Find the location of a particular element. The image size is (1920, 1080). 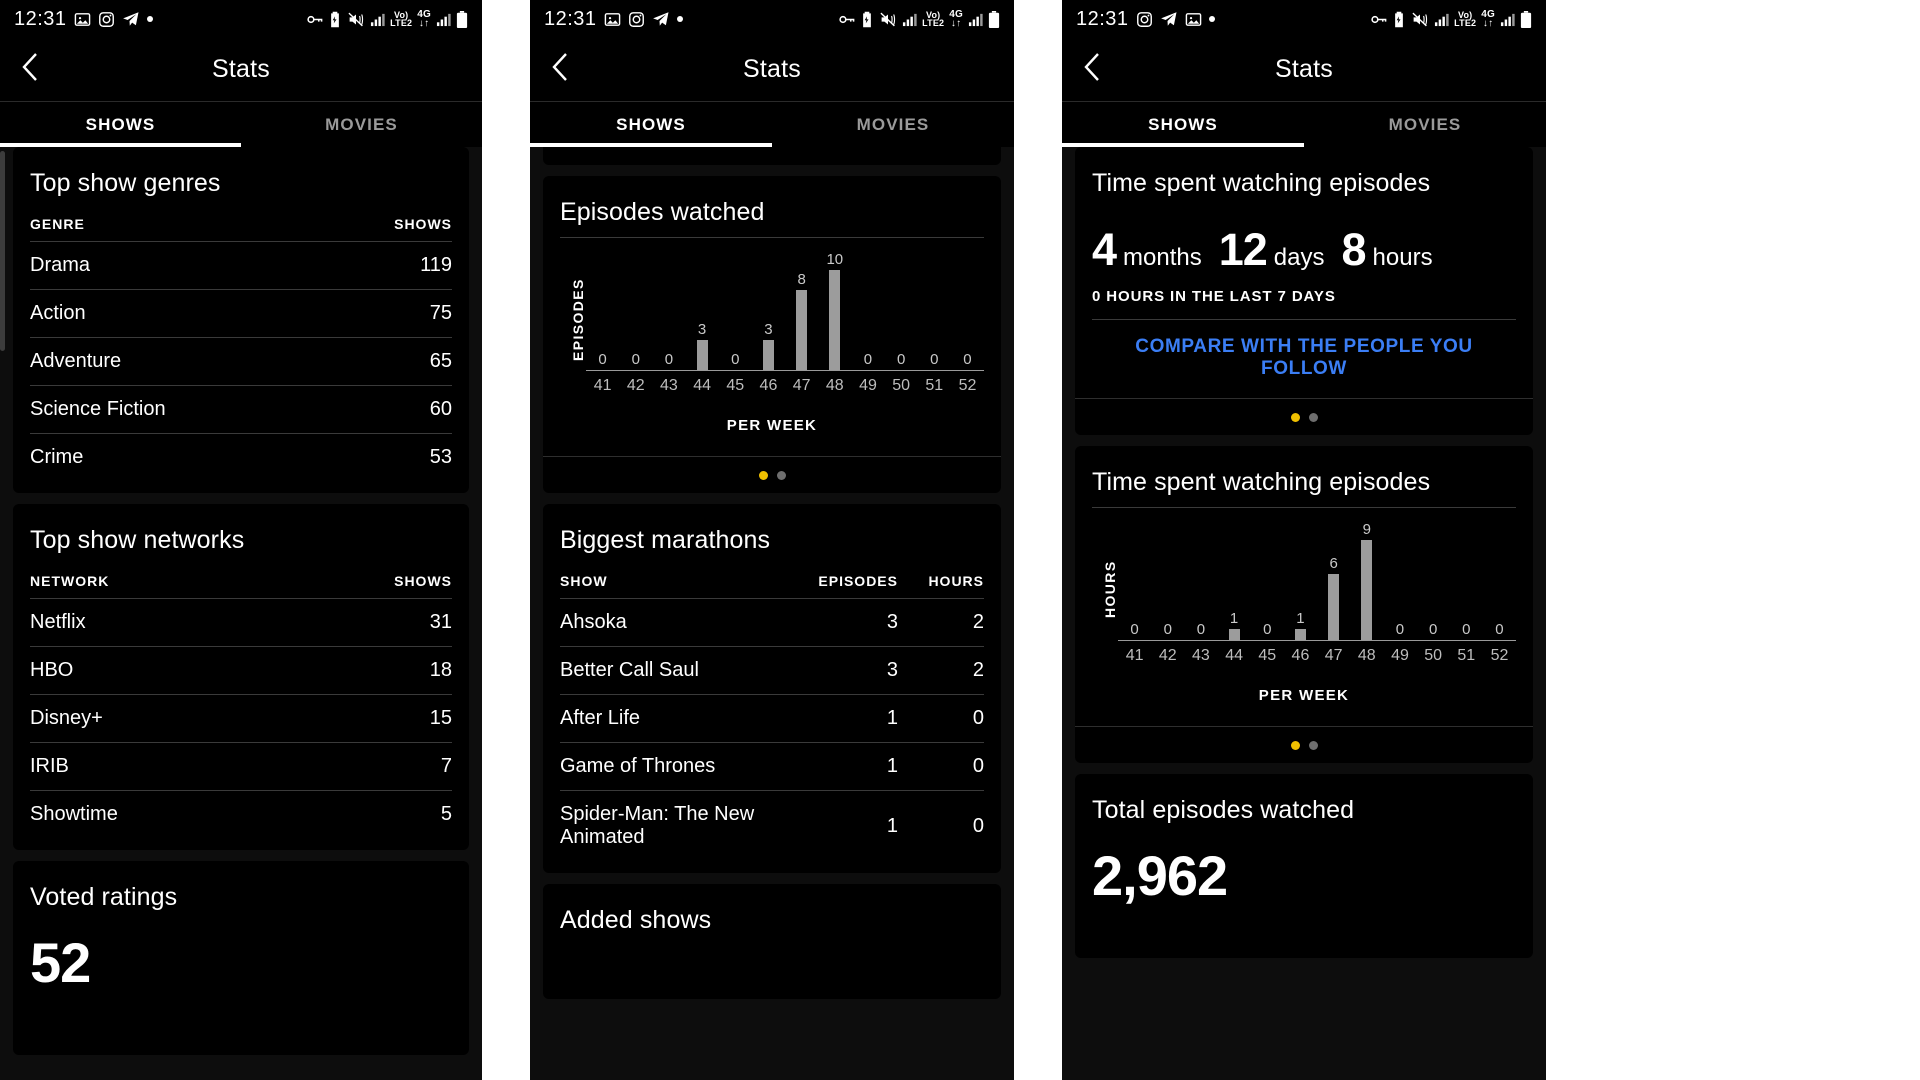

x-tick: 51 is located at coordinates (934, 385).